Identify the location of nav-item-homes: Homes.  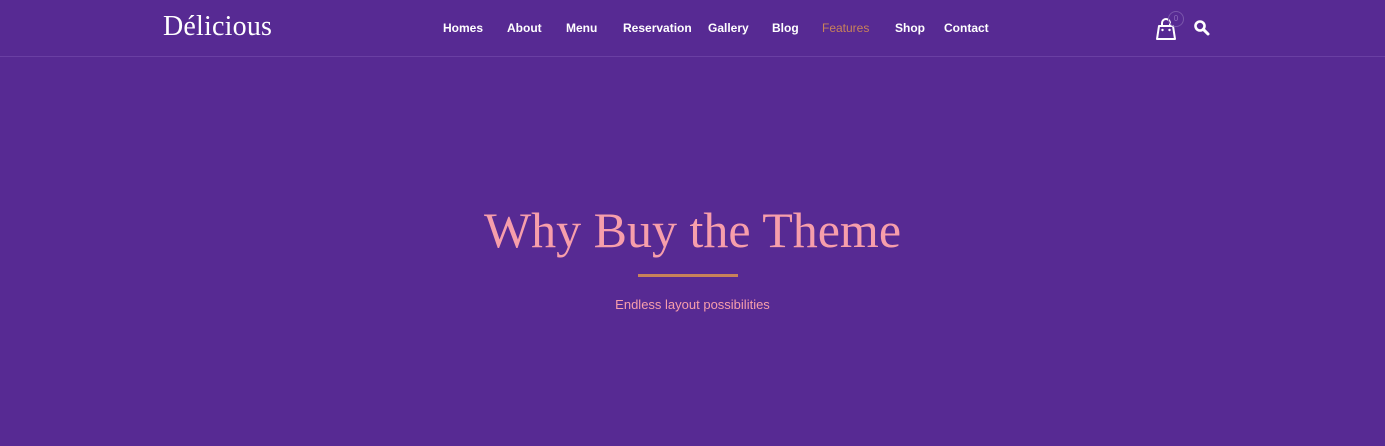
(463, 28).